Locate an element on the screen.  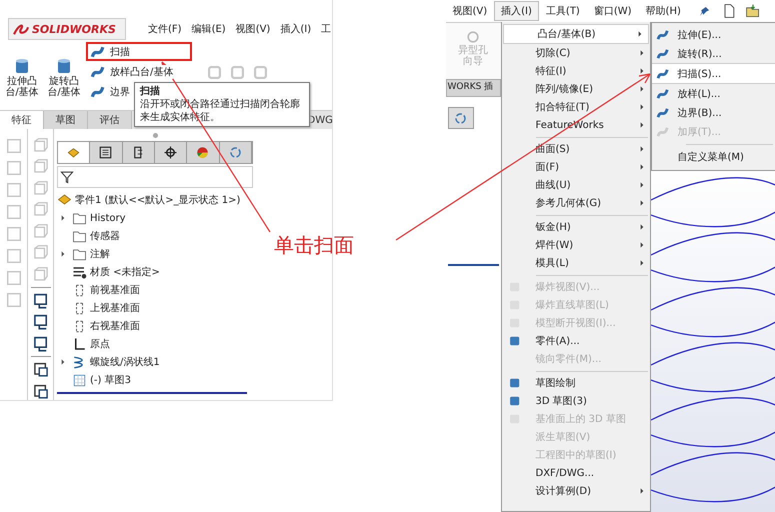
annotation-text: 单击扫面 is located at coordinates (314, 245).